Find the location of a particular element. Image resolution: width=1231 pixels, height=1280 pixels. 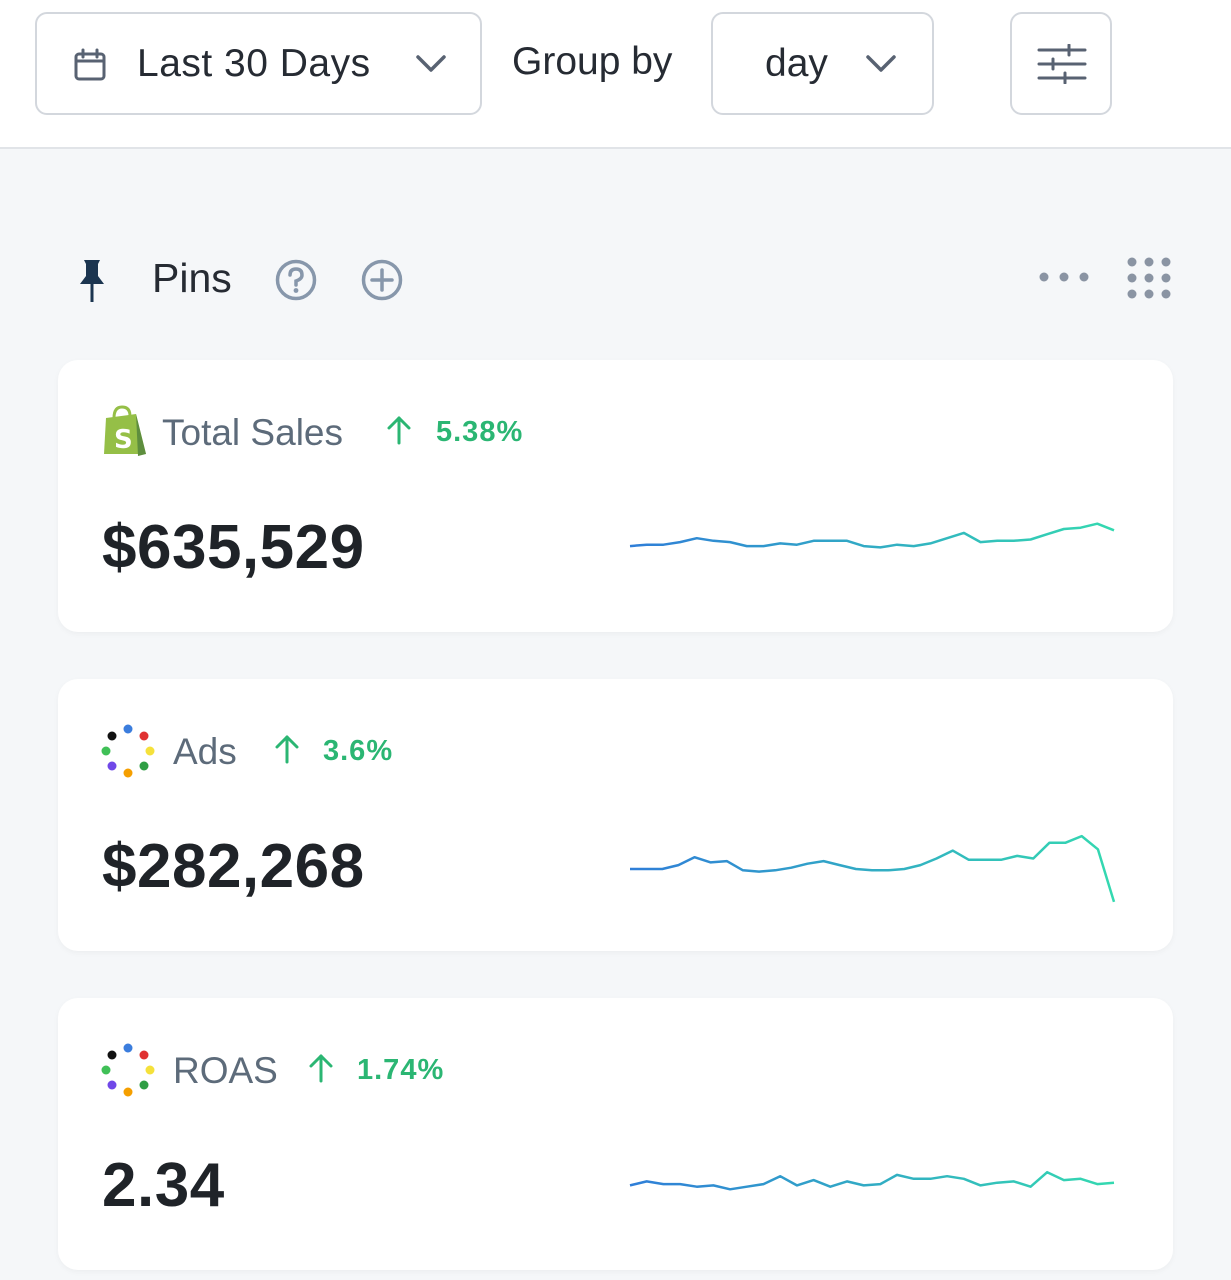

card-title: Ads is located at coordinates (205, 751).